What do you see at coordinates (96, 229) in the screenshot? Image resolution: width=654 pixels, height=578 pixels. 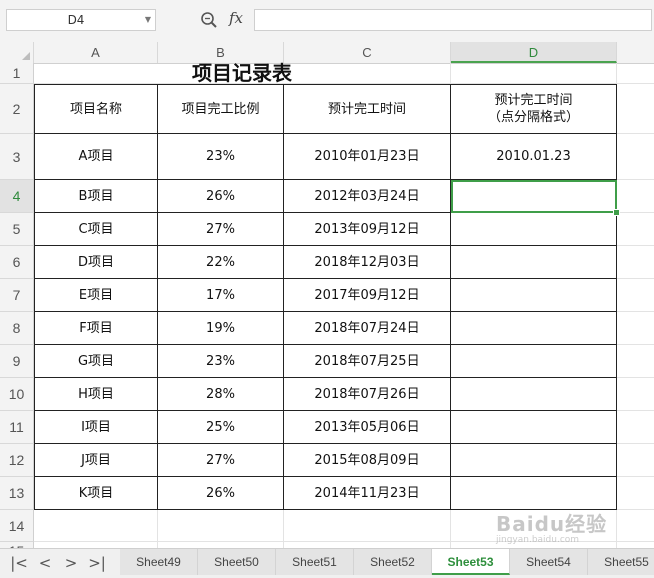 I see `project-name-cell: C项目` at bounding box center [96, 229].